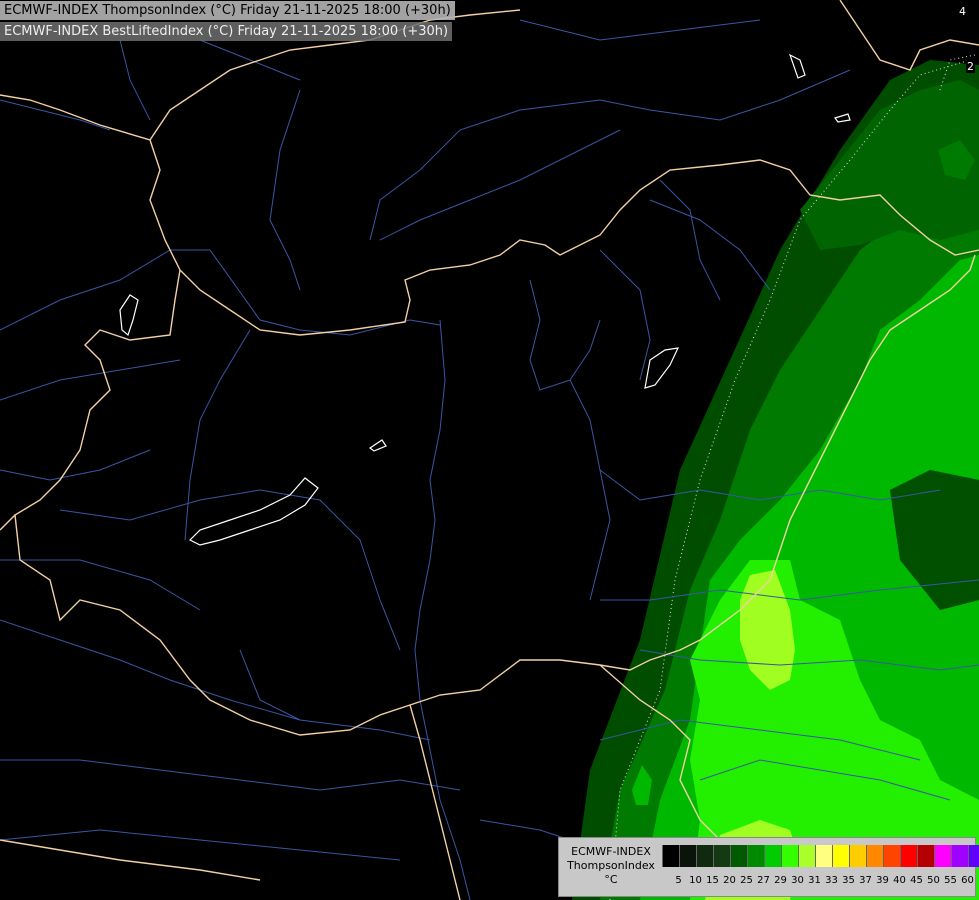 This screenshot has width=979, height=900. Describe the element at coordinates (611, 851) in the screenshot. I see `legend-model: ECMWF-INDEX` at that location.